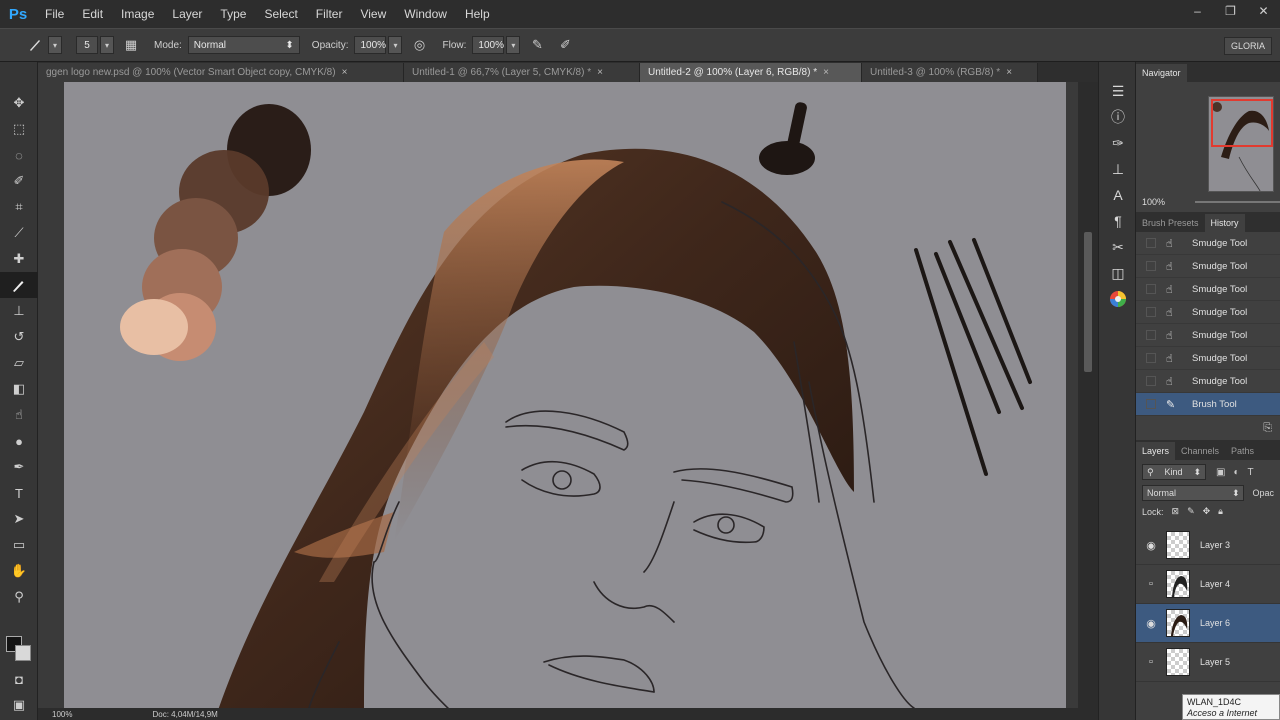 The height and width of the screenshot is (720, 1280). I want to click on menu-select: Select, so click(280, 14).